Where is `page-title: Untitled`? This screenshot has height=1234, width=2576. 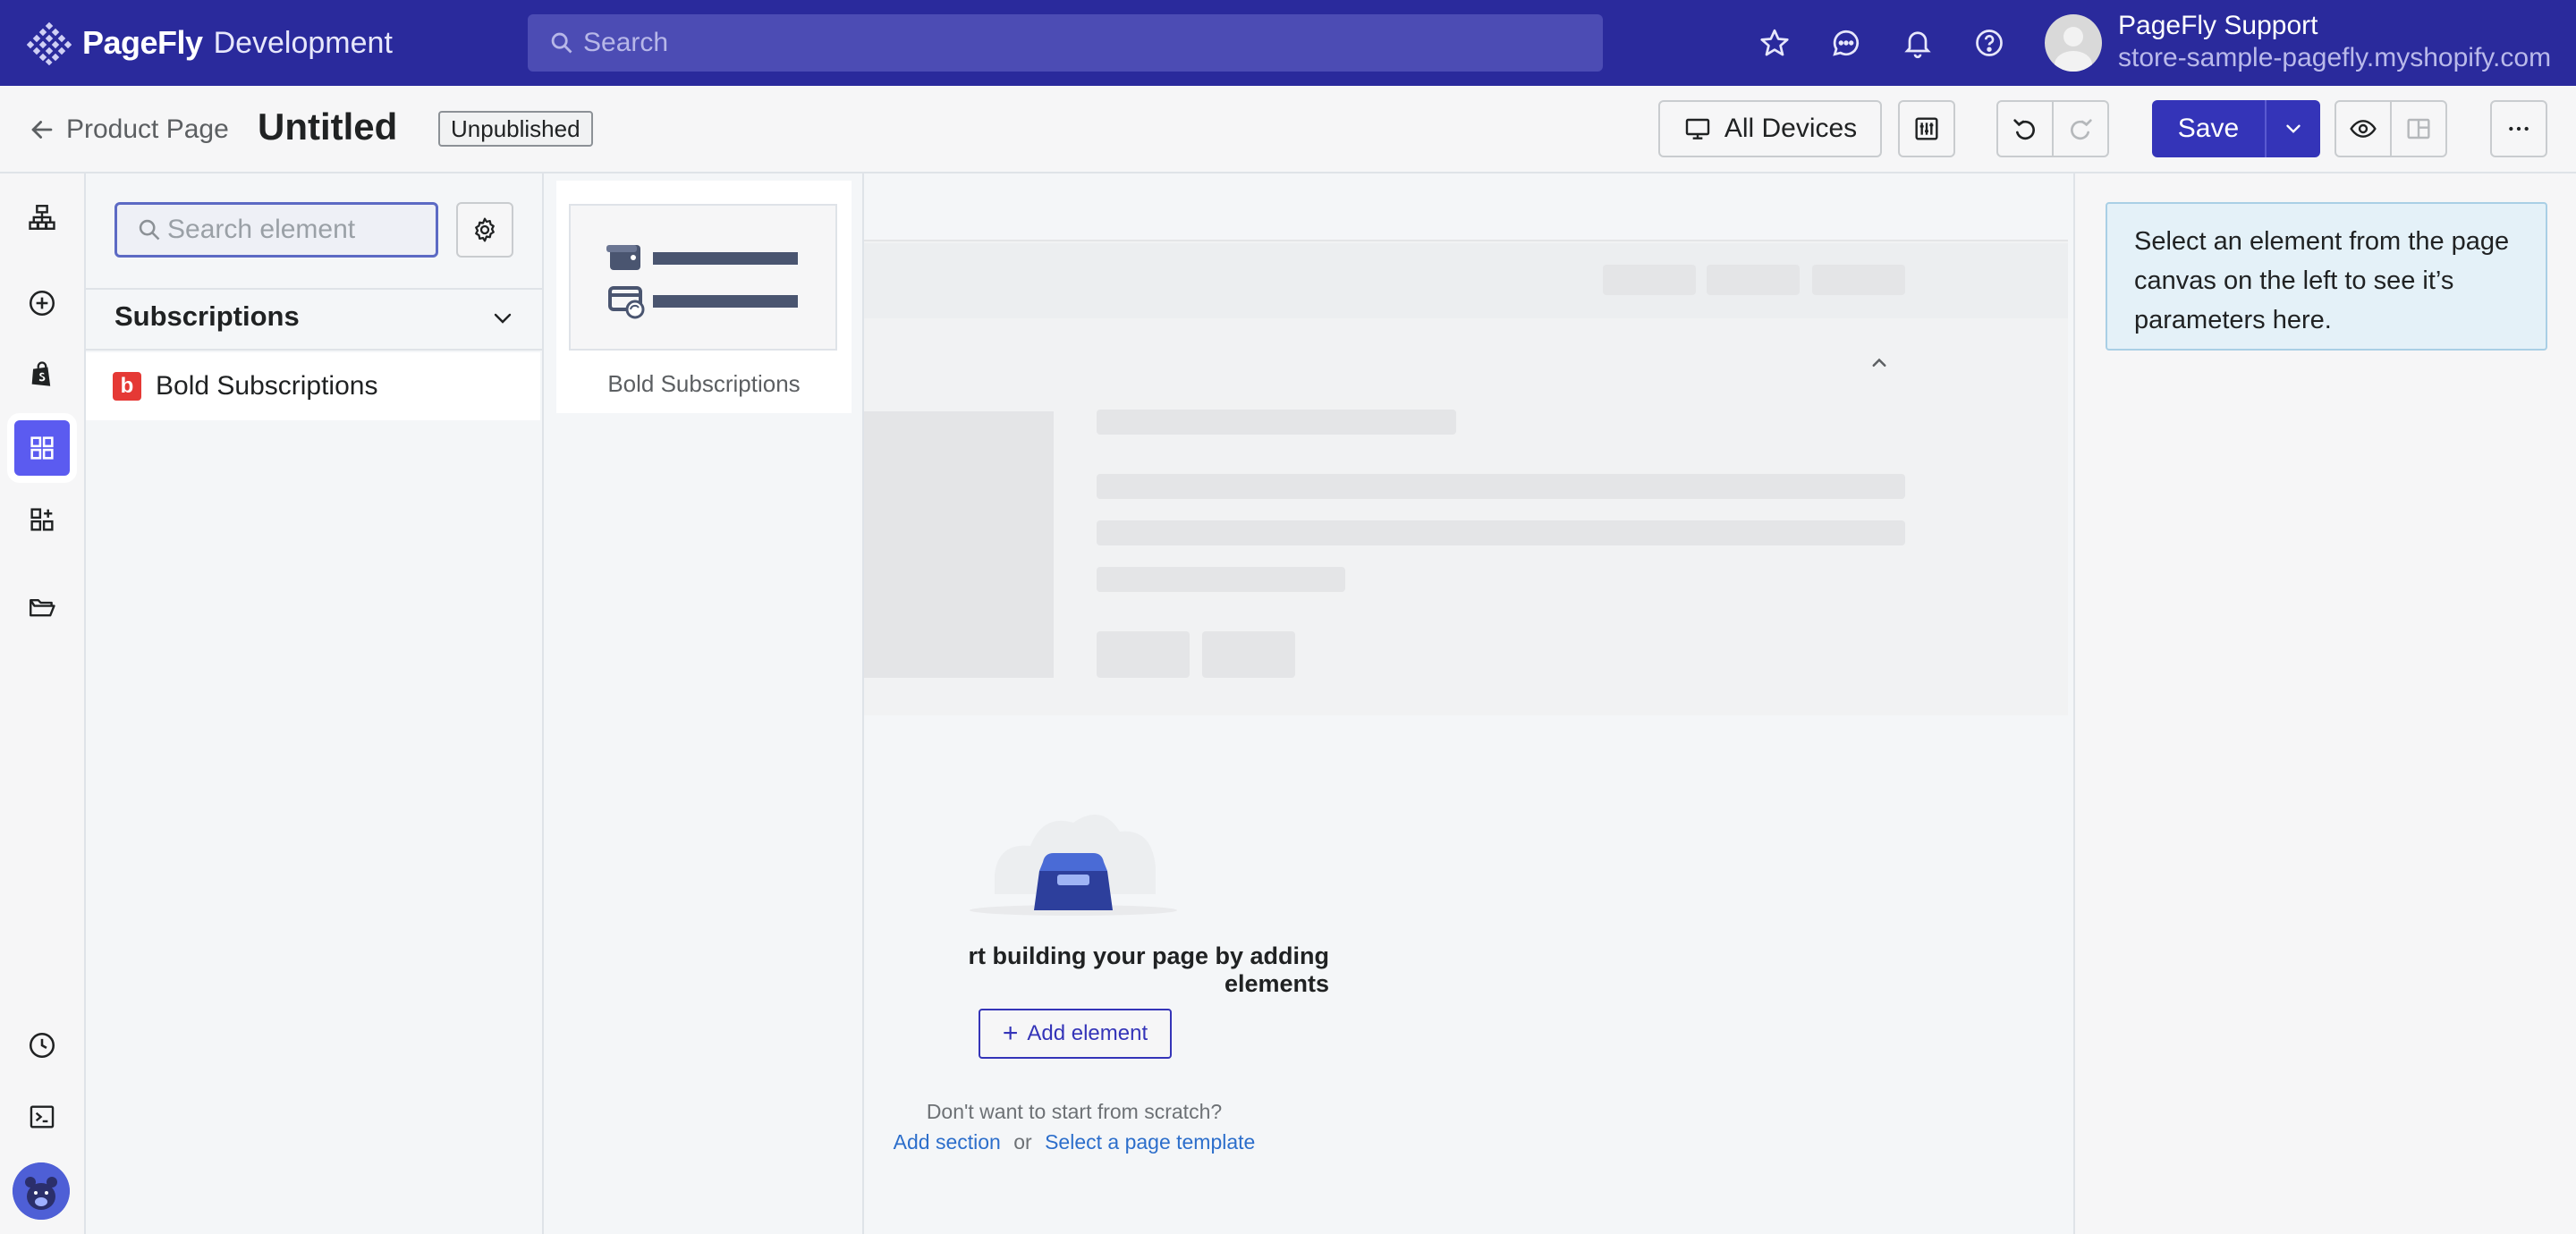 page-title: Untitled is located at coordinates (327, 127).